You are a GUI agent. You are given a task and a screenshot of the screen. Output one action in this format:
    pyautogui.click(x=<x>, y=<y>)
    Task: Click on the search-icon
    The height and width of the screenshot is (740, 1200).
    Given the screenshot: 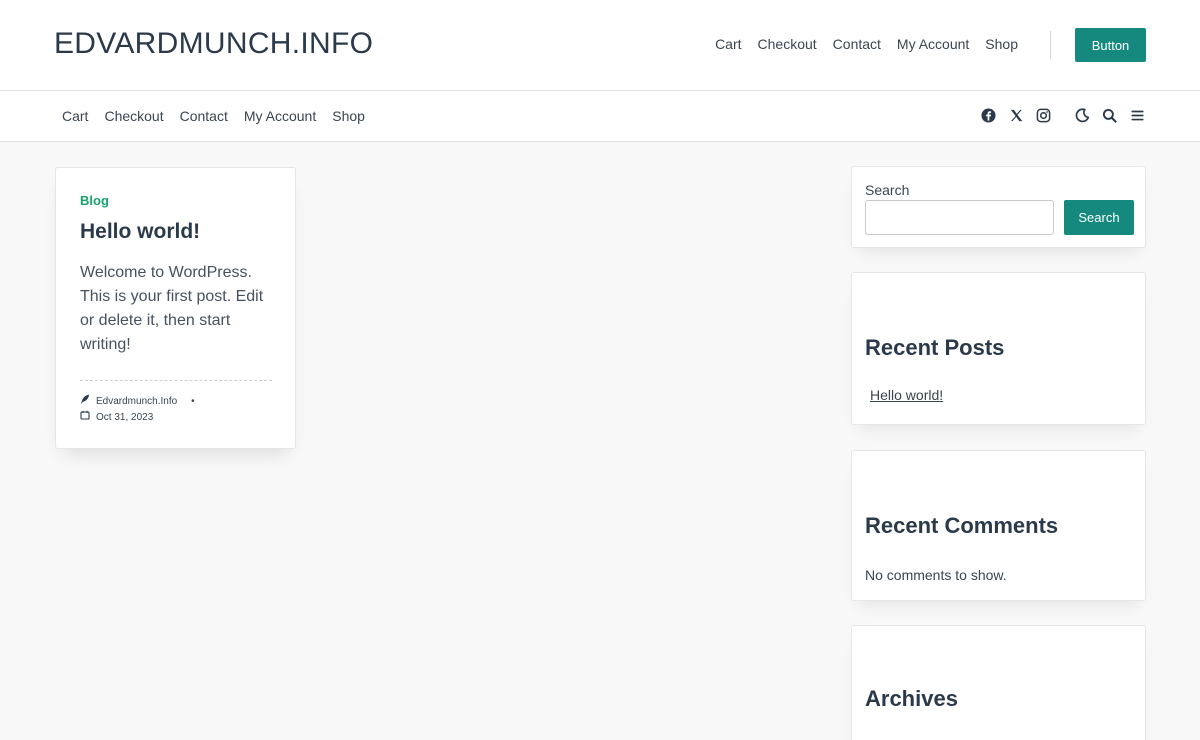 What is the action you would take?
    pyautogui.click(x=1109, y=115)
    